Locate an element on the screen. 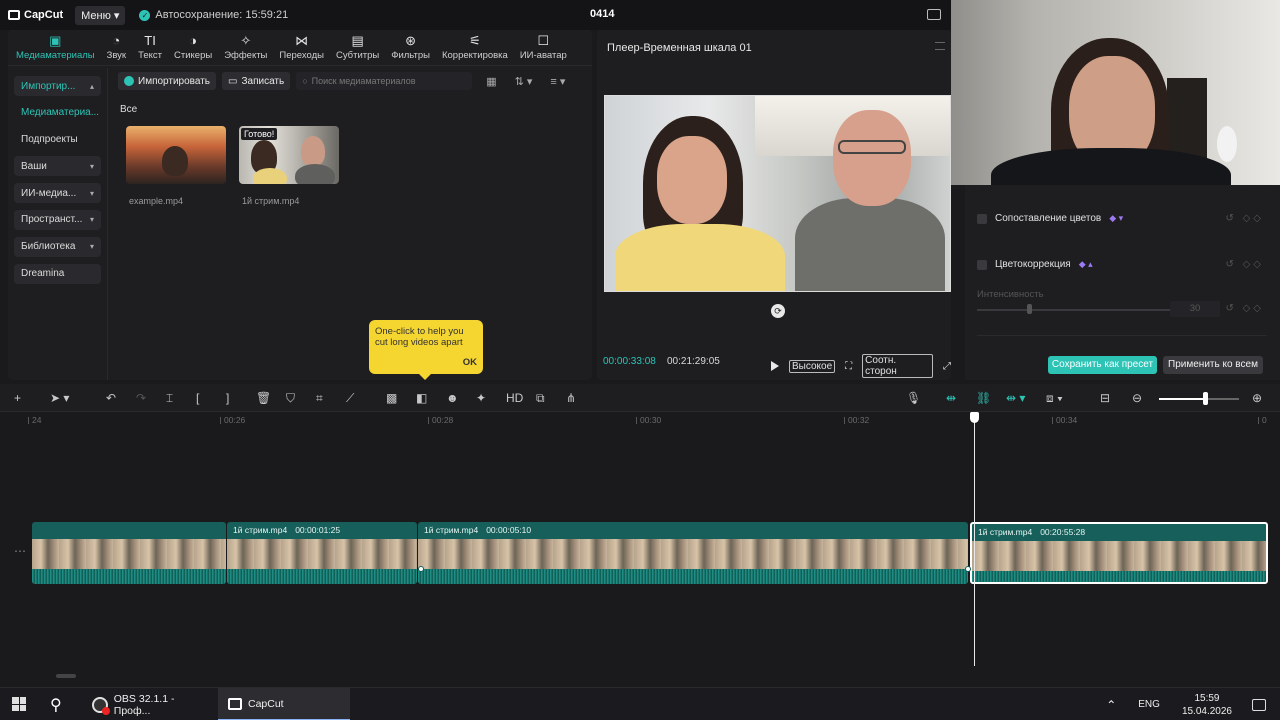 The height and width of the screenshot is (720, 1280). play-icon is located at coordinates (775, 366).